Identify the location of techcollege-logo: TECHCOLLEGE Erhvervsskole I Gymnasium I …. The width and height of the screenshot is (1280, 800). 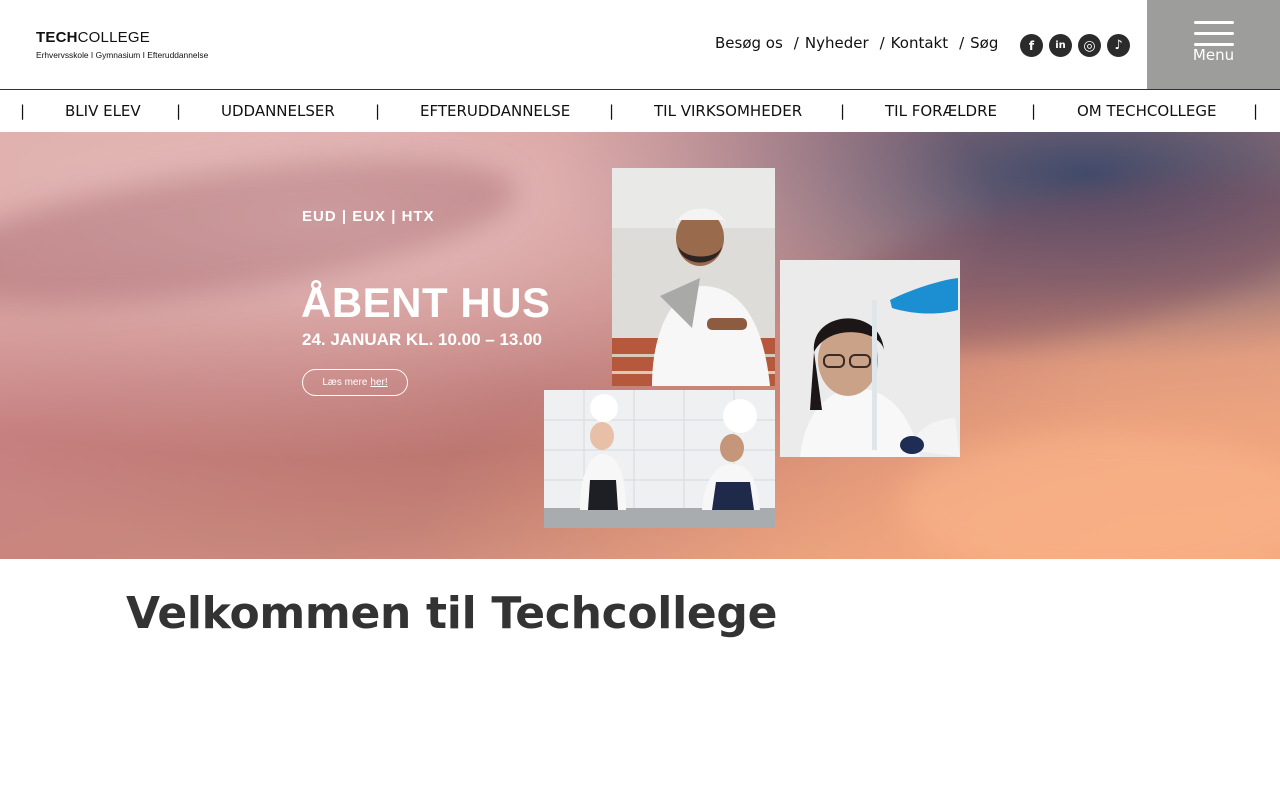
(136, 45).